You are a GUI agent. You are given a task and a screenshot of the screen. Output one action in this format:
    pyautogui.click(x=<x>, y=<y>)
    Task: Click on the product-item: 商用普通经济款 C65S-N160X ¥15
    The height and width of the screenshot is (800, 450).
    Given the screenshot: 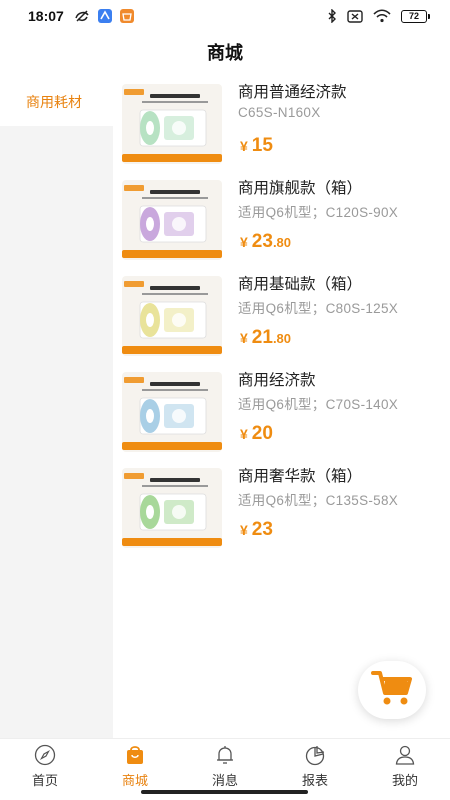 What is the action you would take?
    pyautogui.click(x=281, y=128)
    